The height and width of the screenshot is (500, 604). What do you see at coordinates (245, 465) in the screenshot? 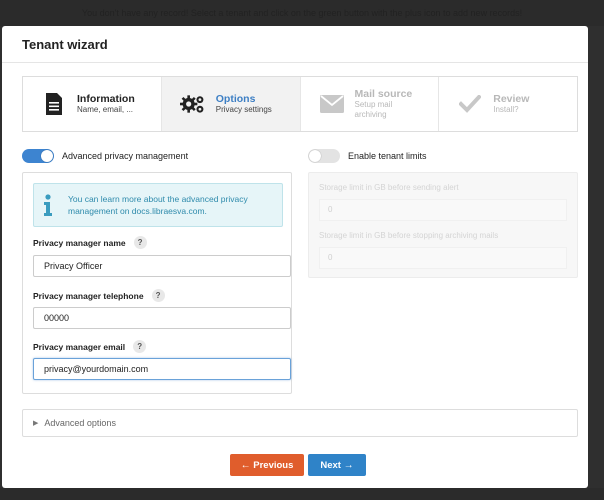
I see `arrow-left-icon: ←` at bounding box center [245, 465].